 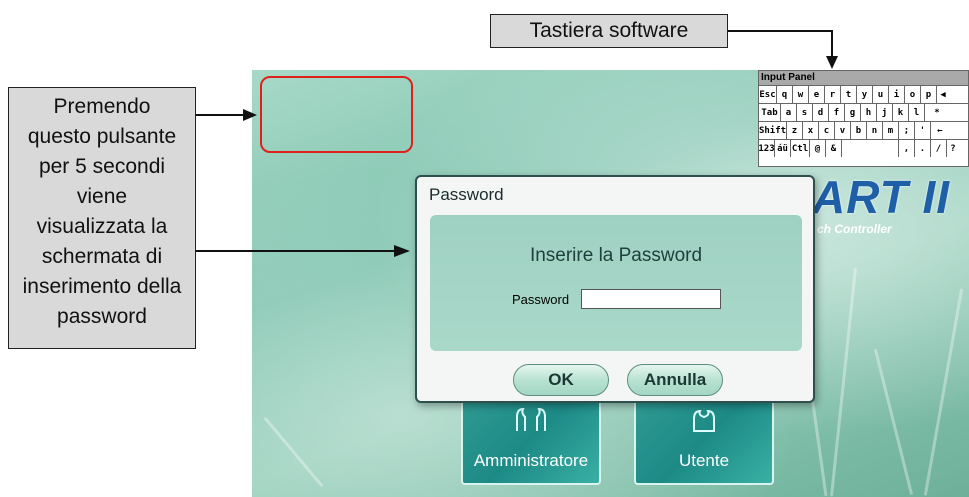 What do you see at coordinates (789, 112) in the screenshot?
I see `key: a` at bounding box center [789, 112].